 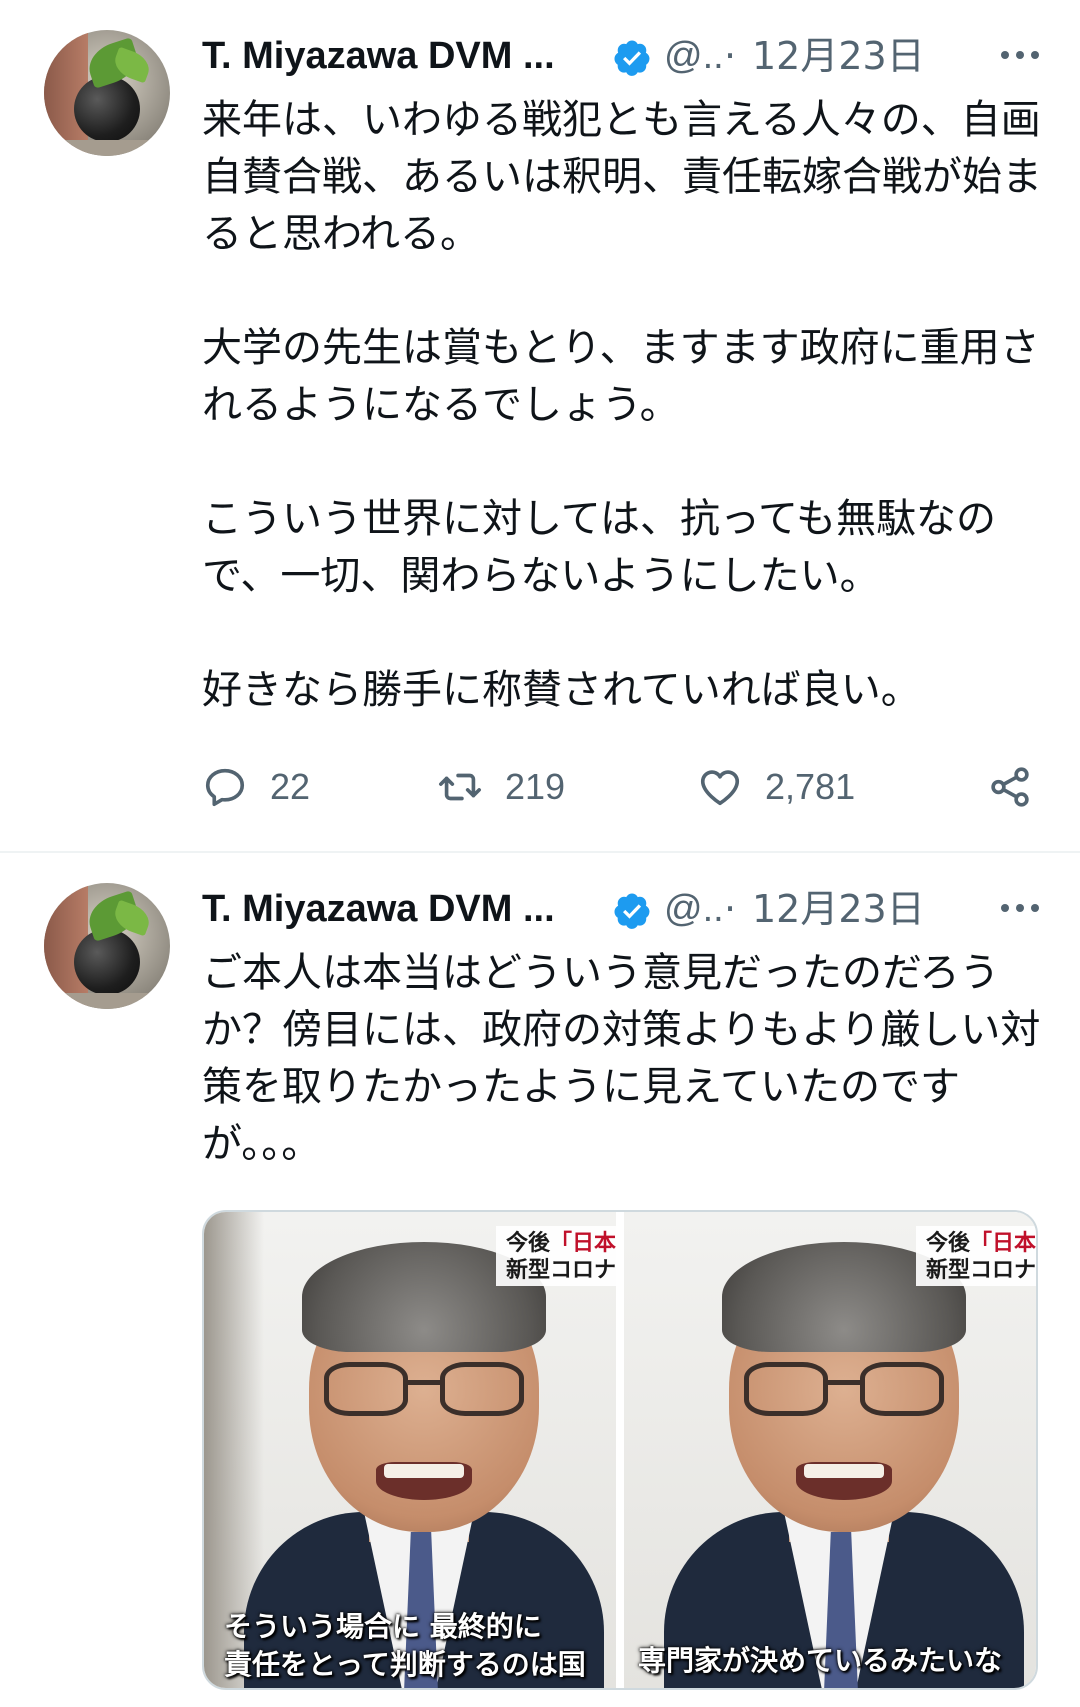 I want to click on media-photo: 今後「日本 新型コロナ そういう場合に 最終的に 責任をとって判断するのは国, so click(x=410, y=1450).